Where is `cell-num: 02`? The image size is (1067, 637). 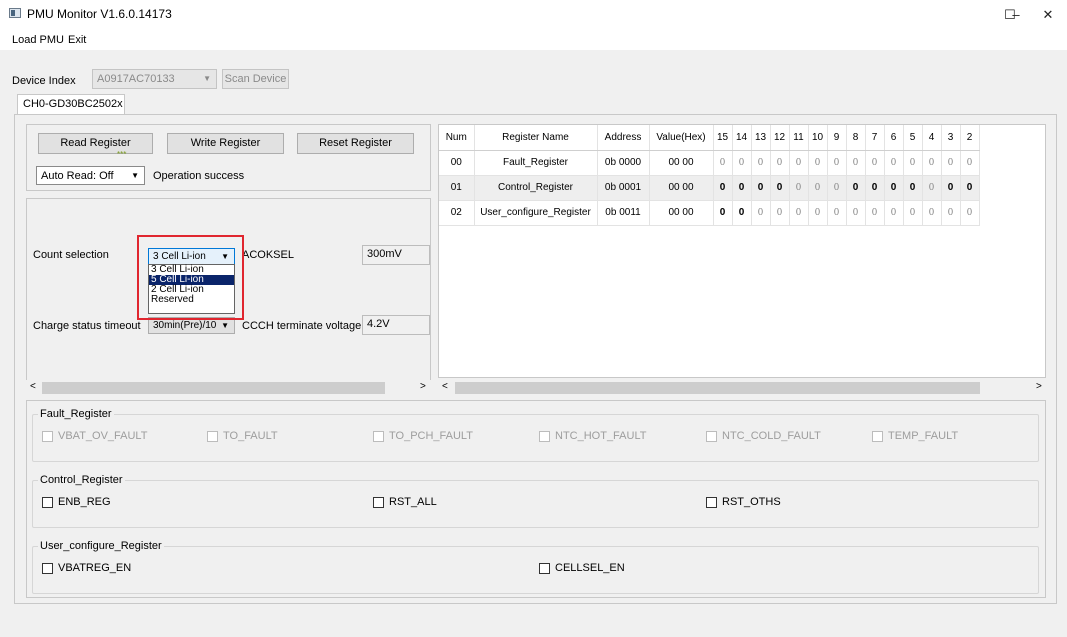 cell-num: 02 is located at coordinates (457, 213).